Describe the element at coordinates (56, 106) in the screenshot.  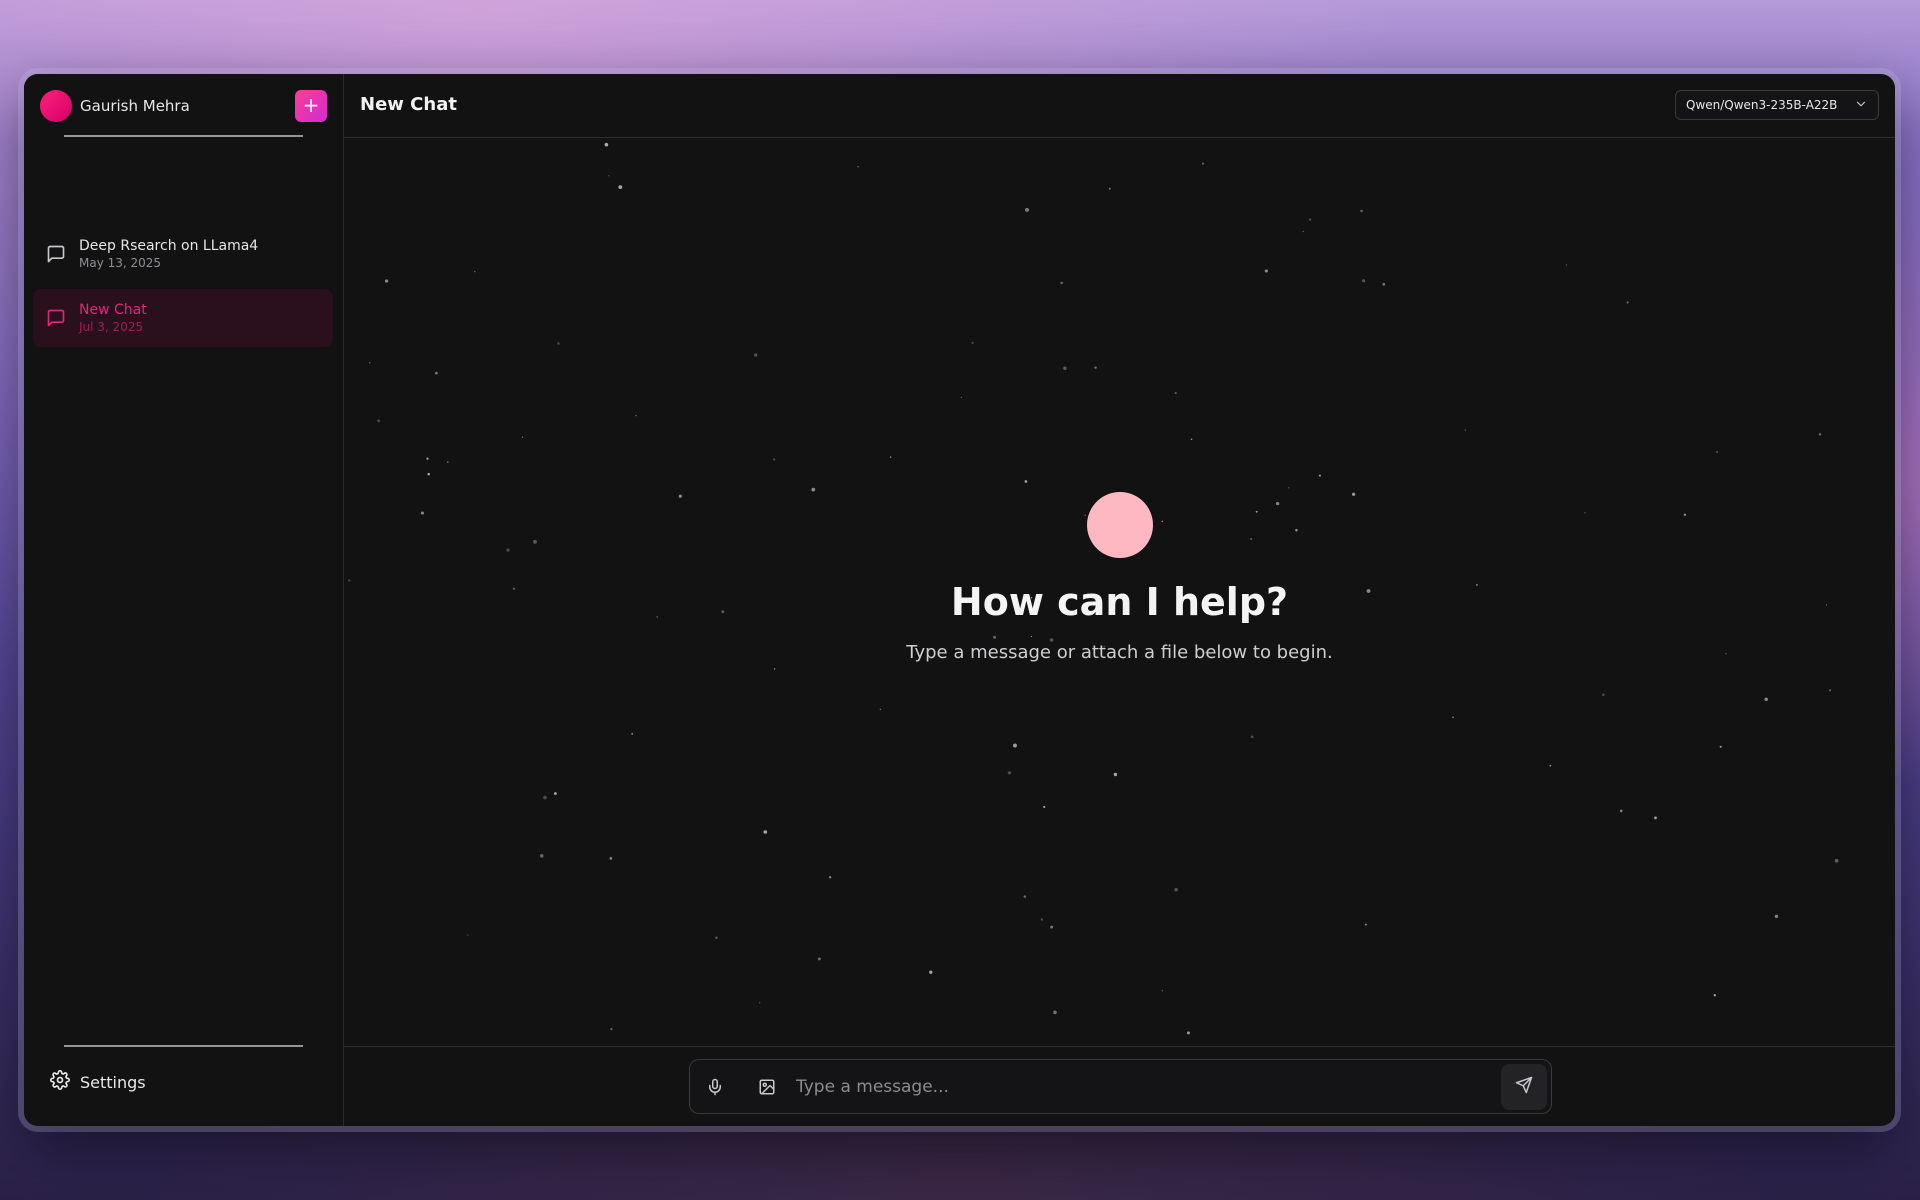
I see `avatar` at that location.